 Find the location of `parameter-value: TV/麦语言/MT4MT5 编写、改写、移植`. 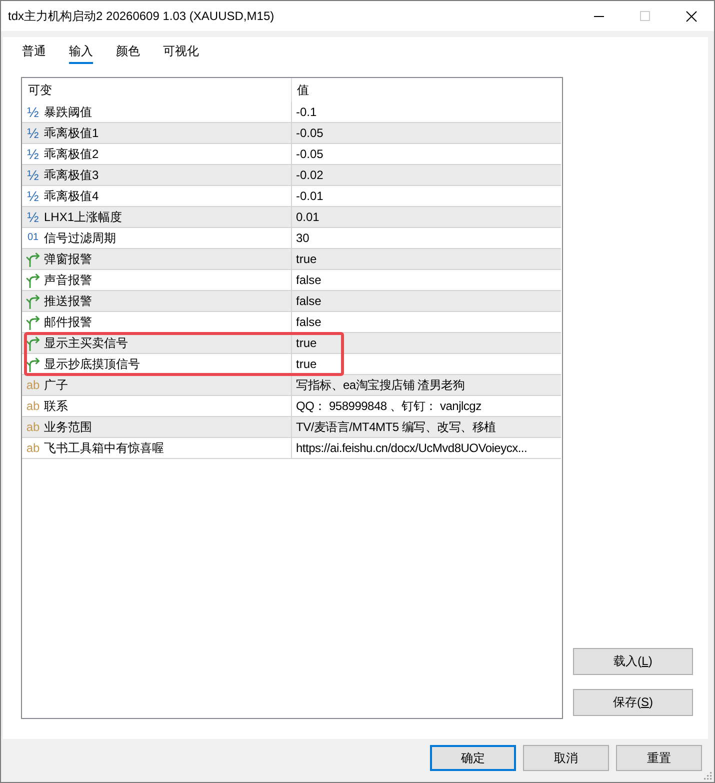

parameter-value: TV/麦语言/MT4MT5 编写、改写、移植 is located at coordinates (396, 427).